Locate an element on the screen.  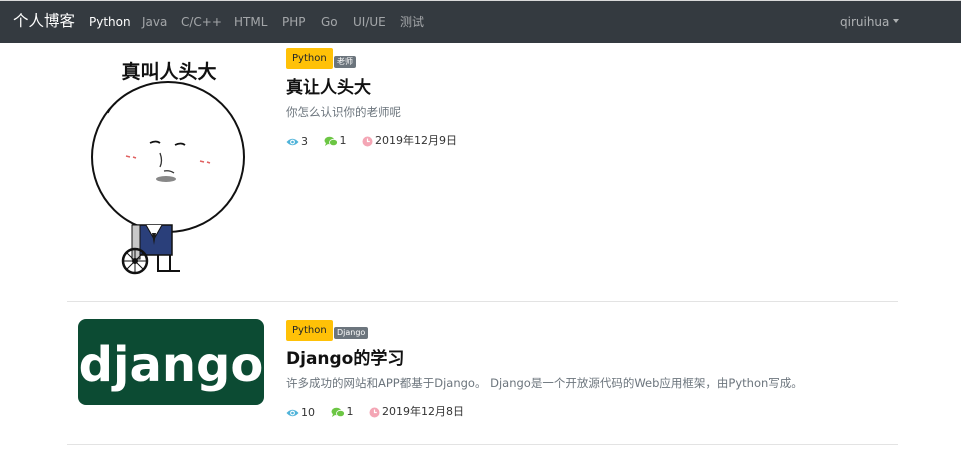
views-count: 3 is located at coordinates (304, 141).